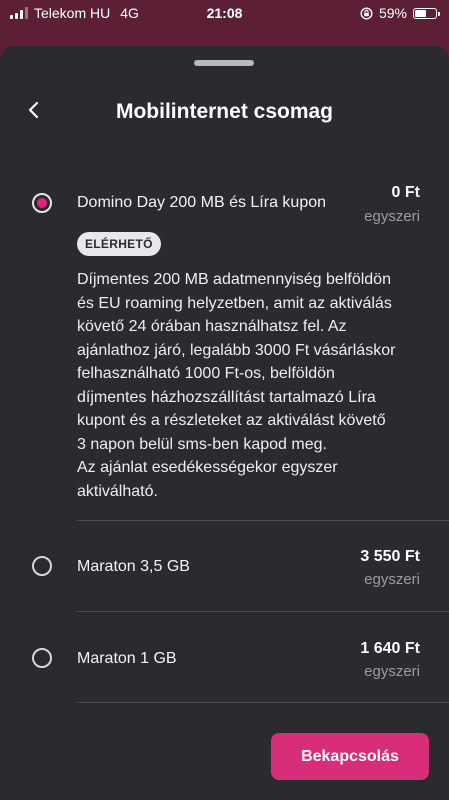 This screenshot has width=449, height=800. What do you see at coordinates (366, 13) in the screenshot?
I see `orientation-lock-icon` at bounding box center [366, 13].